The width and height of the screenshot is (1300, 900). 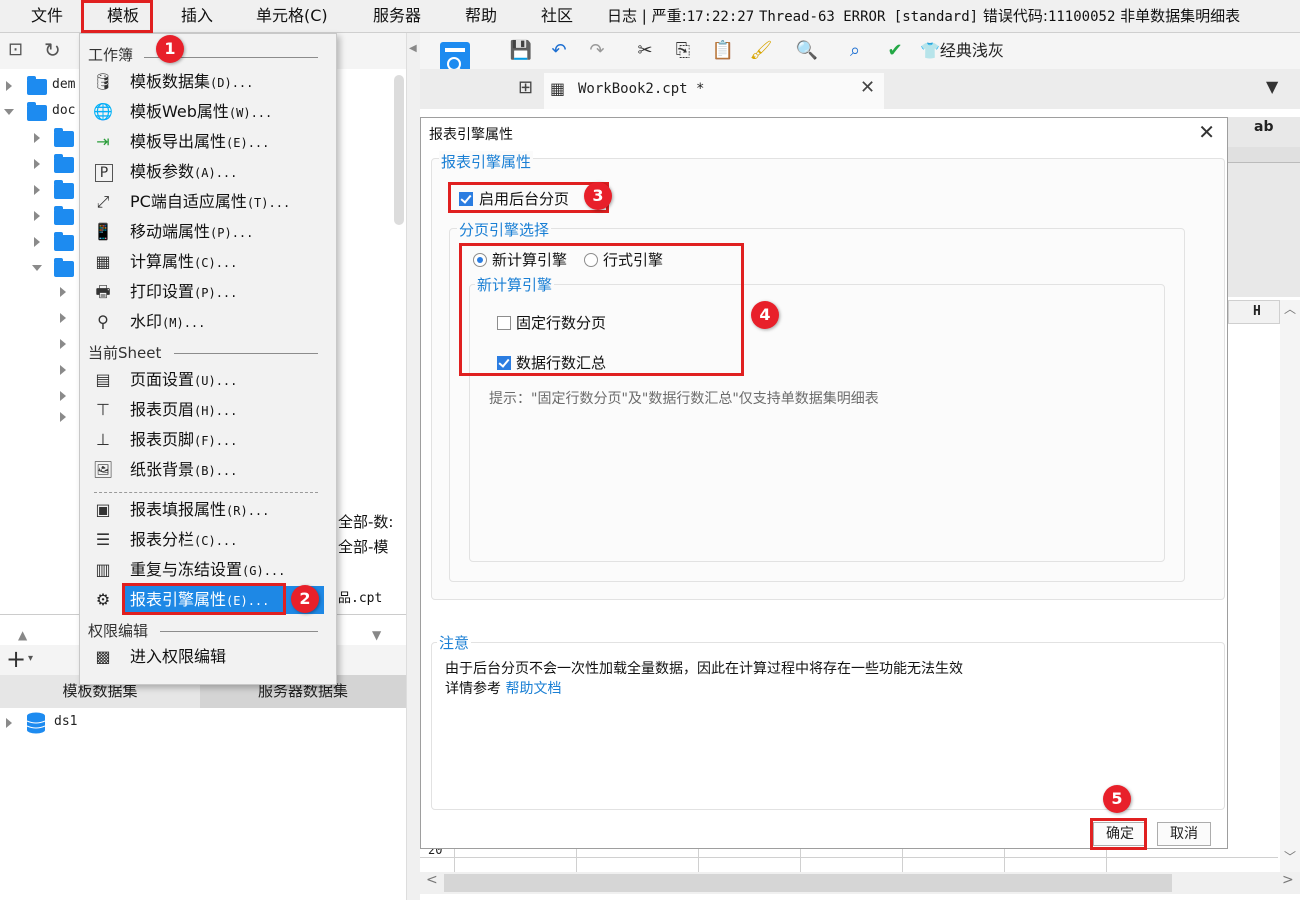 What do you see at coordinates (1290, 586) in the screenshot?
I see `vertical-scrollbar: ︿ ﹀` at bounding box center [1290, 586].